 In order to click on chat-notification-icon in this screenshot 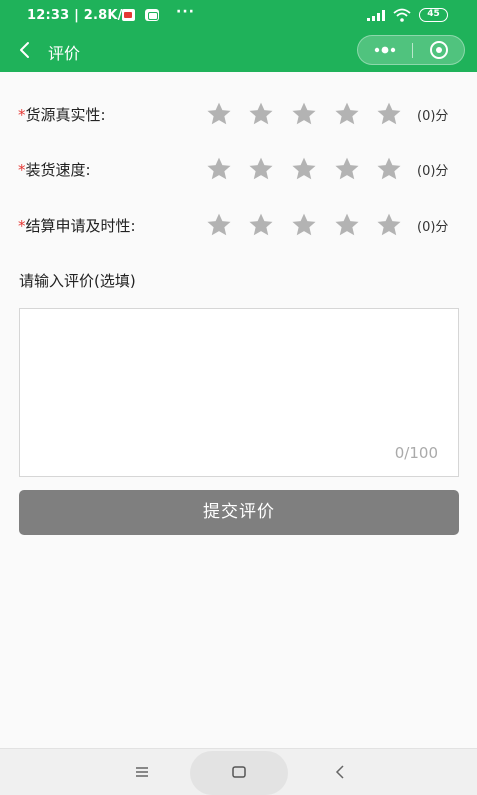, I will do `click(152, 15)`.